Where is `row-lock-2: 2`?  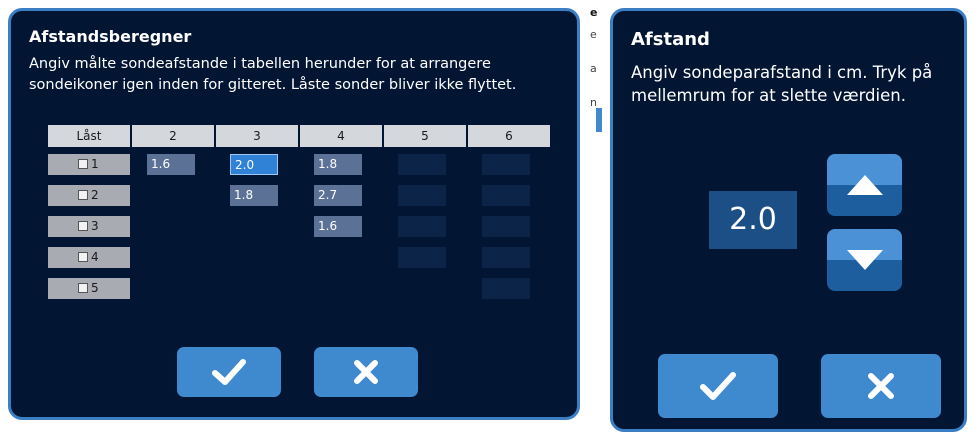
row-lock-2: 2 is located at coordinates (89, 195).